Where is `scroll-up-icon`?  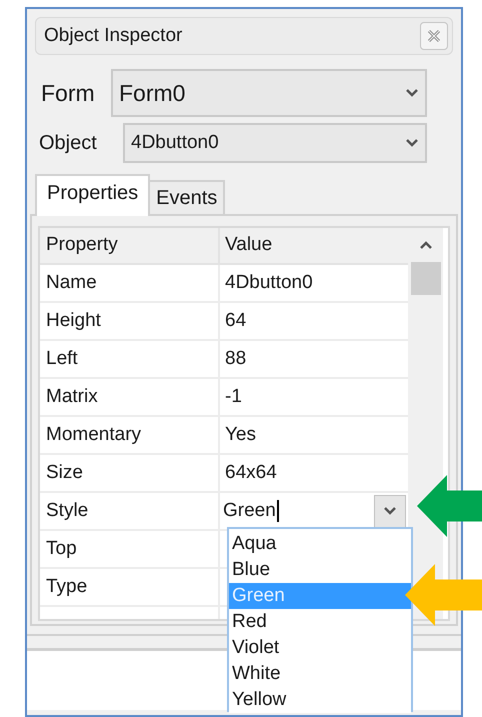 scroll-up-icon is located at coordinates (425, 245).